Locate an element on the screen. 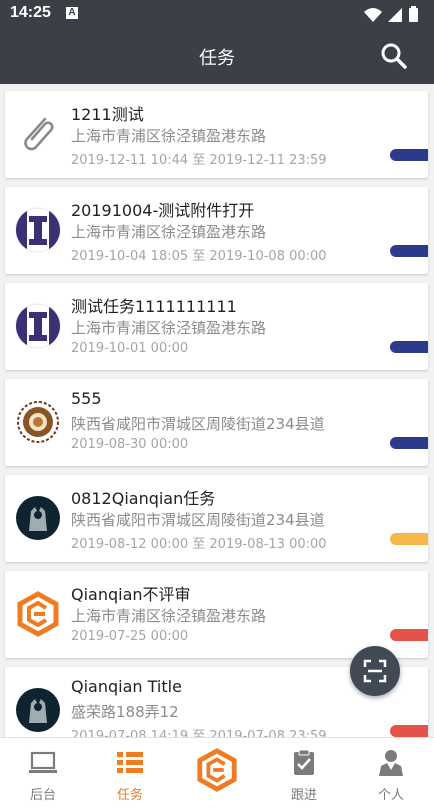 This screenshot has height=808, width=434. status-bar: 14:25 A is located at coordinates (217, 14).